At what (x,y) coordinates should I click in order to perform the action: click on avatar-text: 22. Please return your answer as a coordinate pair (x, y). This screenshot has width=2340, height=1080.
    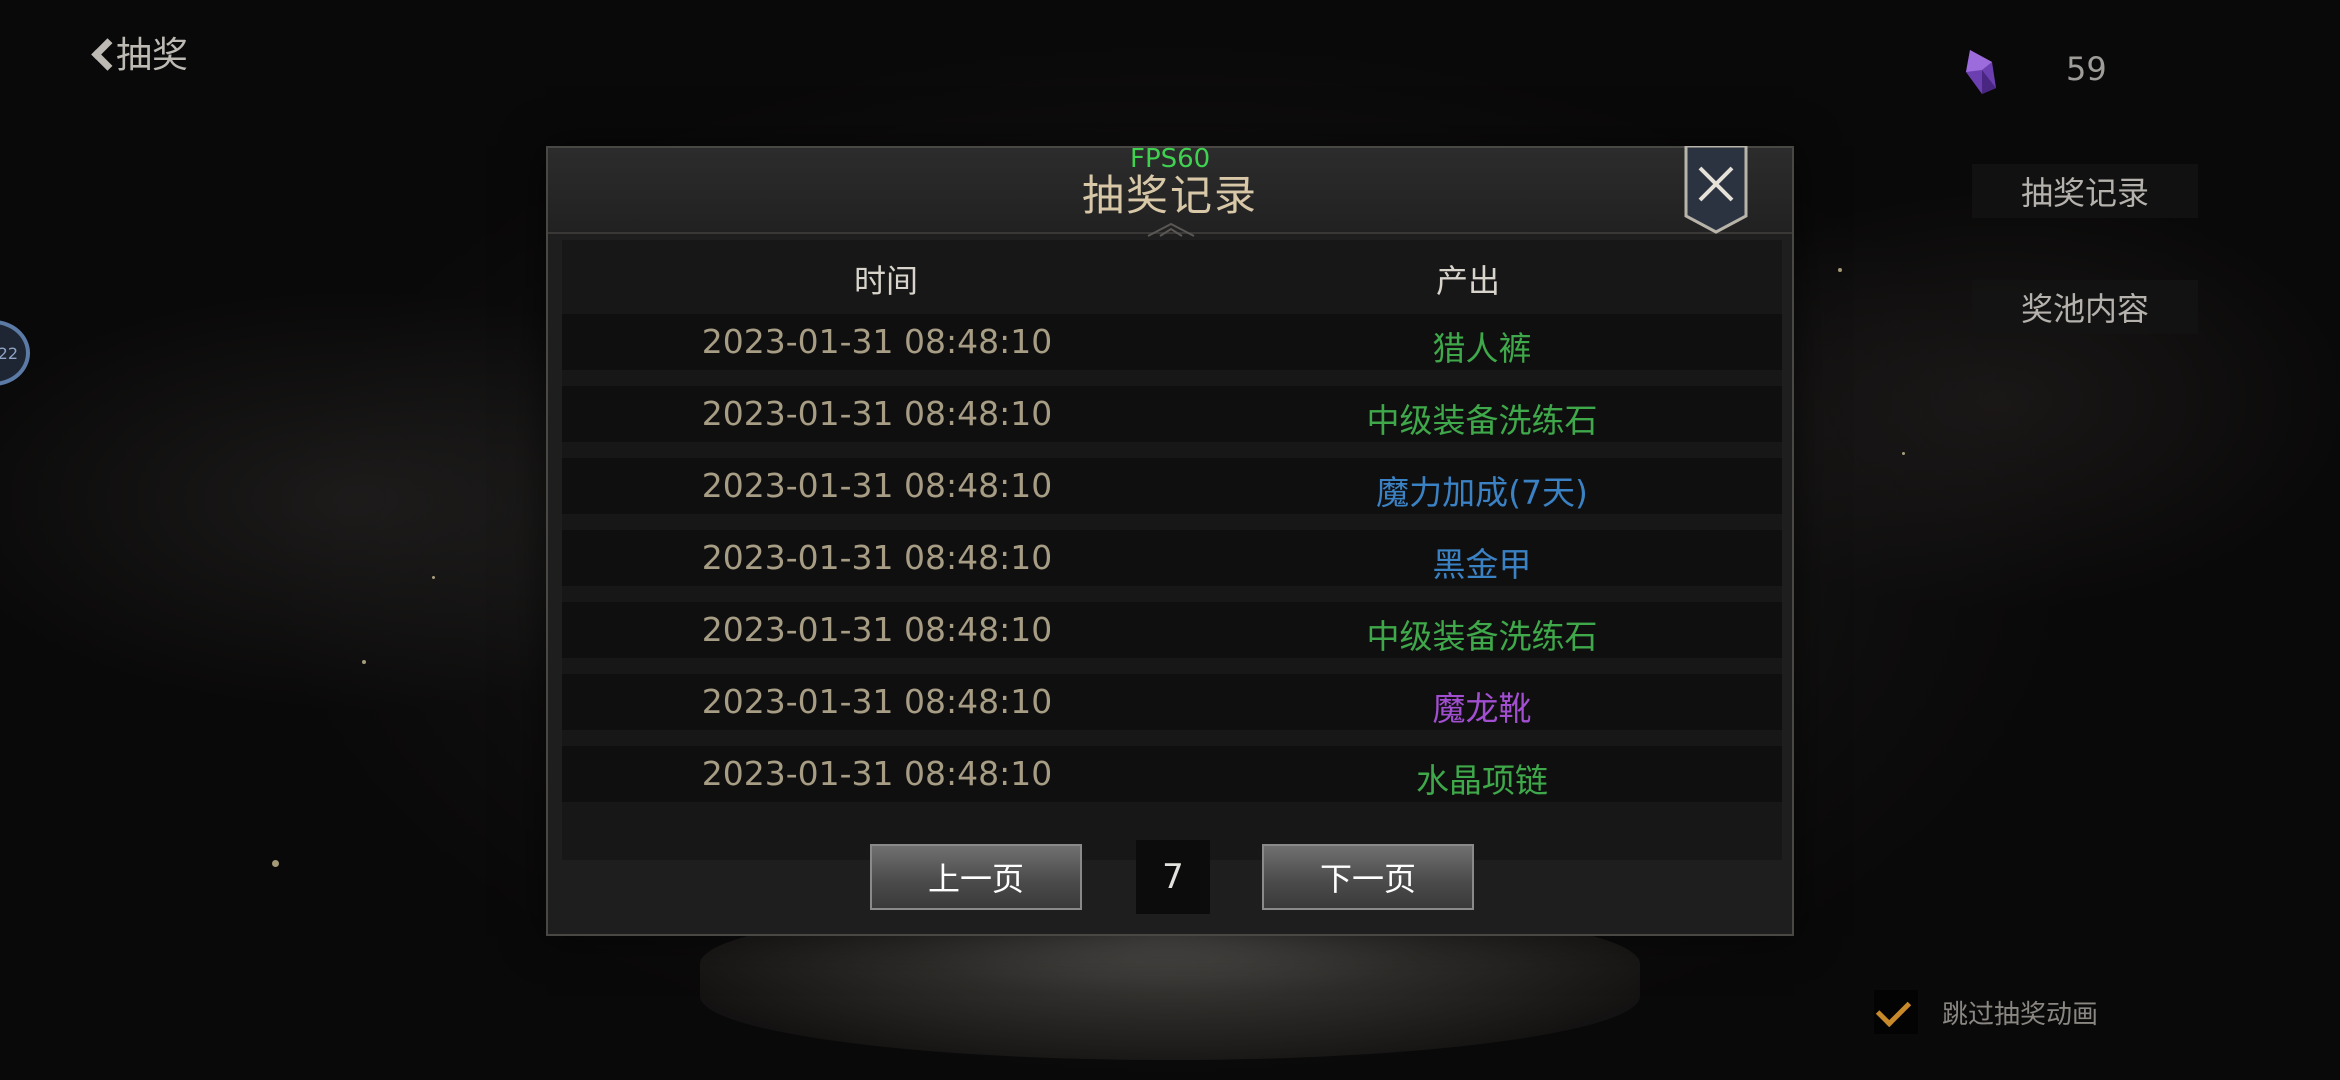
    Looking at the image, I should click on (9, 353).